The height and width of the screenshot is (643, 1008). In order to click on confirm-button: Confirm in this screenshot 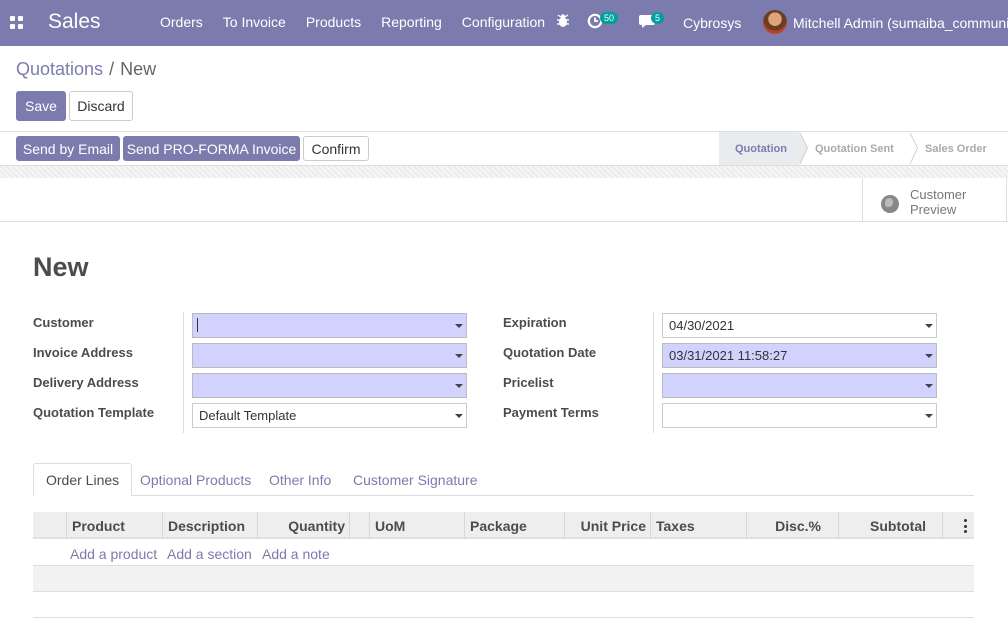, I will do `click(336, 148)`.